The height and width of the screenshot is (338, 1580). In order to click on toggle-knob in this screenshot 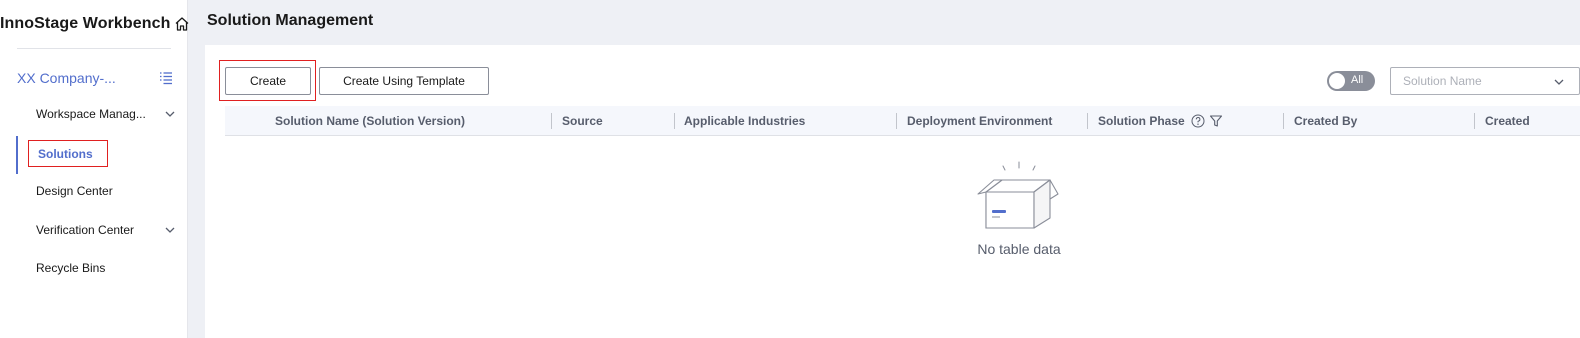, I will do `click(1337, 81)`.